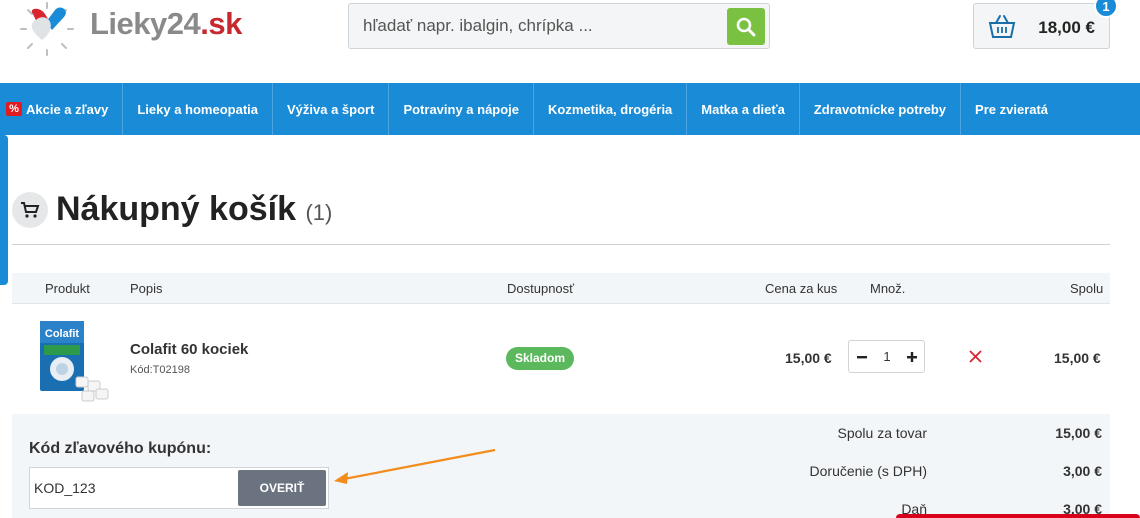 This screenshot has height=518, width=1140. I want to click on col-unit-price: Cena za kus, so click(801, 288).